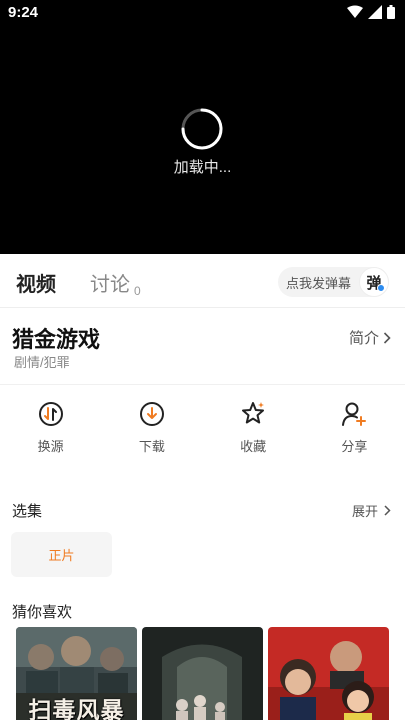 Image resolution: width=405 pixels, height=720 pixels. I want to click on loading-spinner-icon, so click(202, 129).